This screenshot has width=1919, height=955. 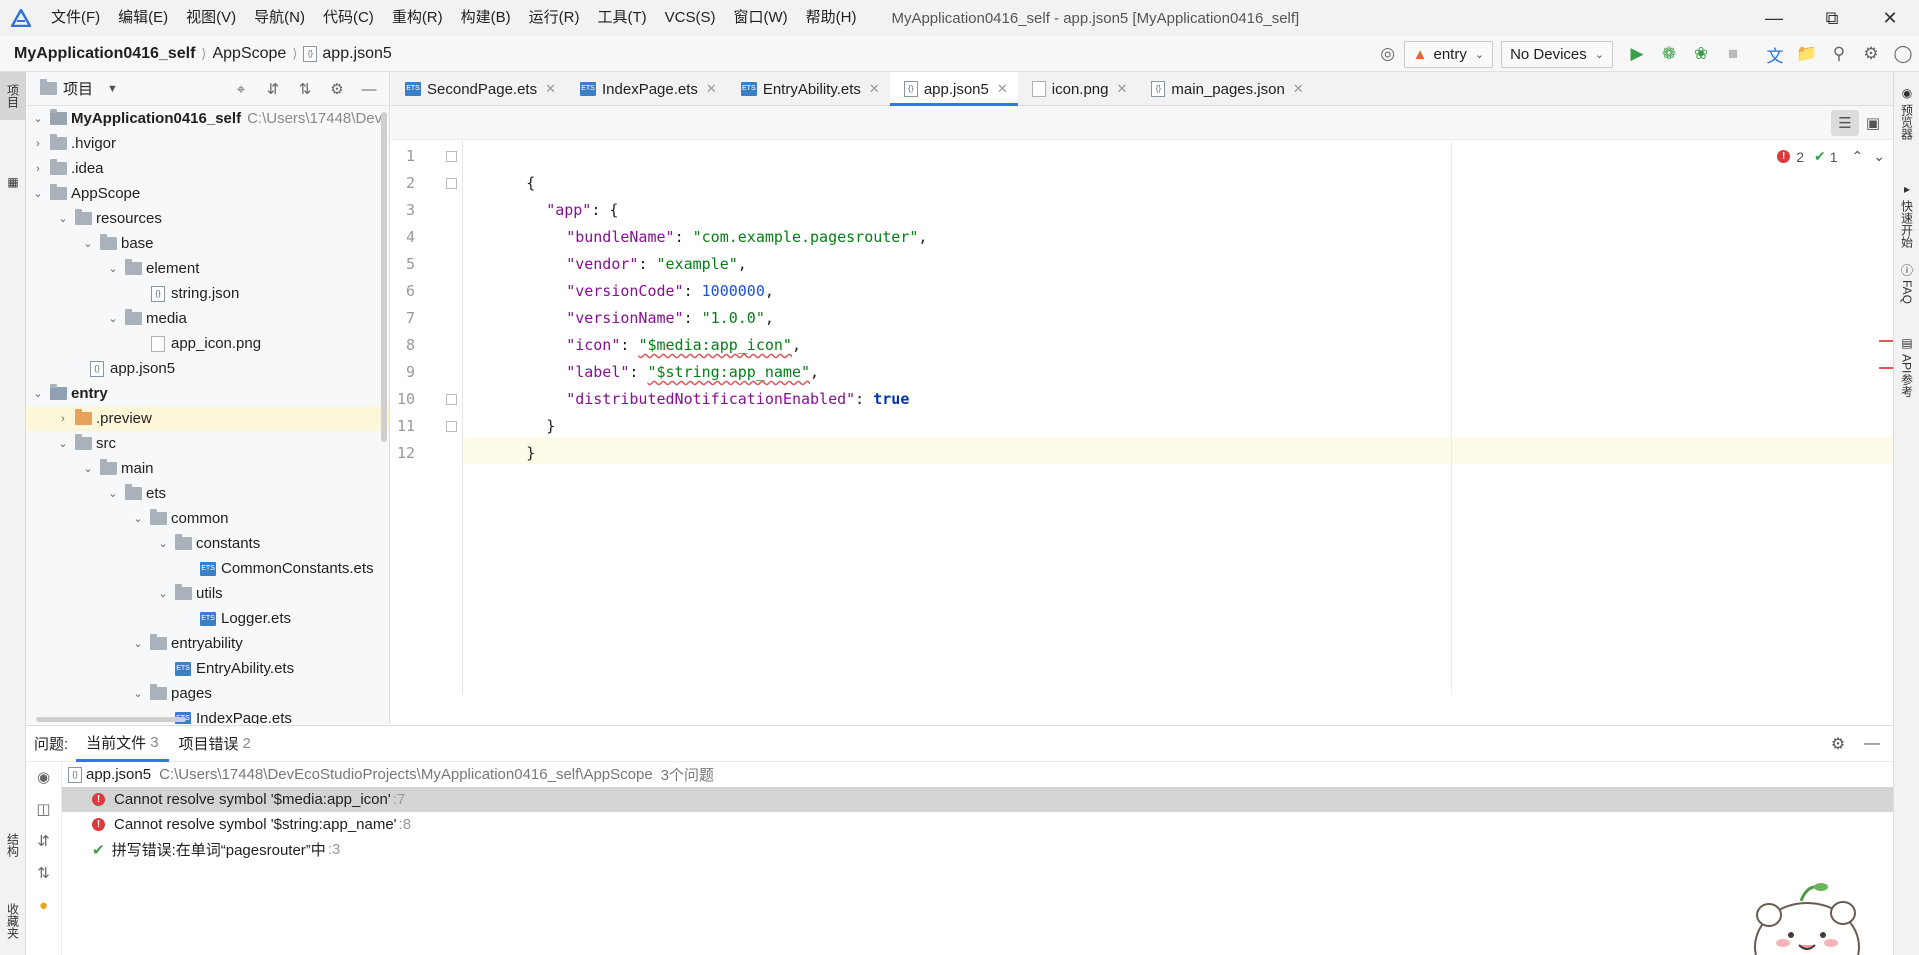 What do you see at coordinates (13, 96) in the screenshot?
I see `project-tool-tab: 项目` at bounding box center [13, 96].